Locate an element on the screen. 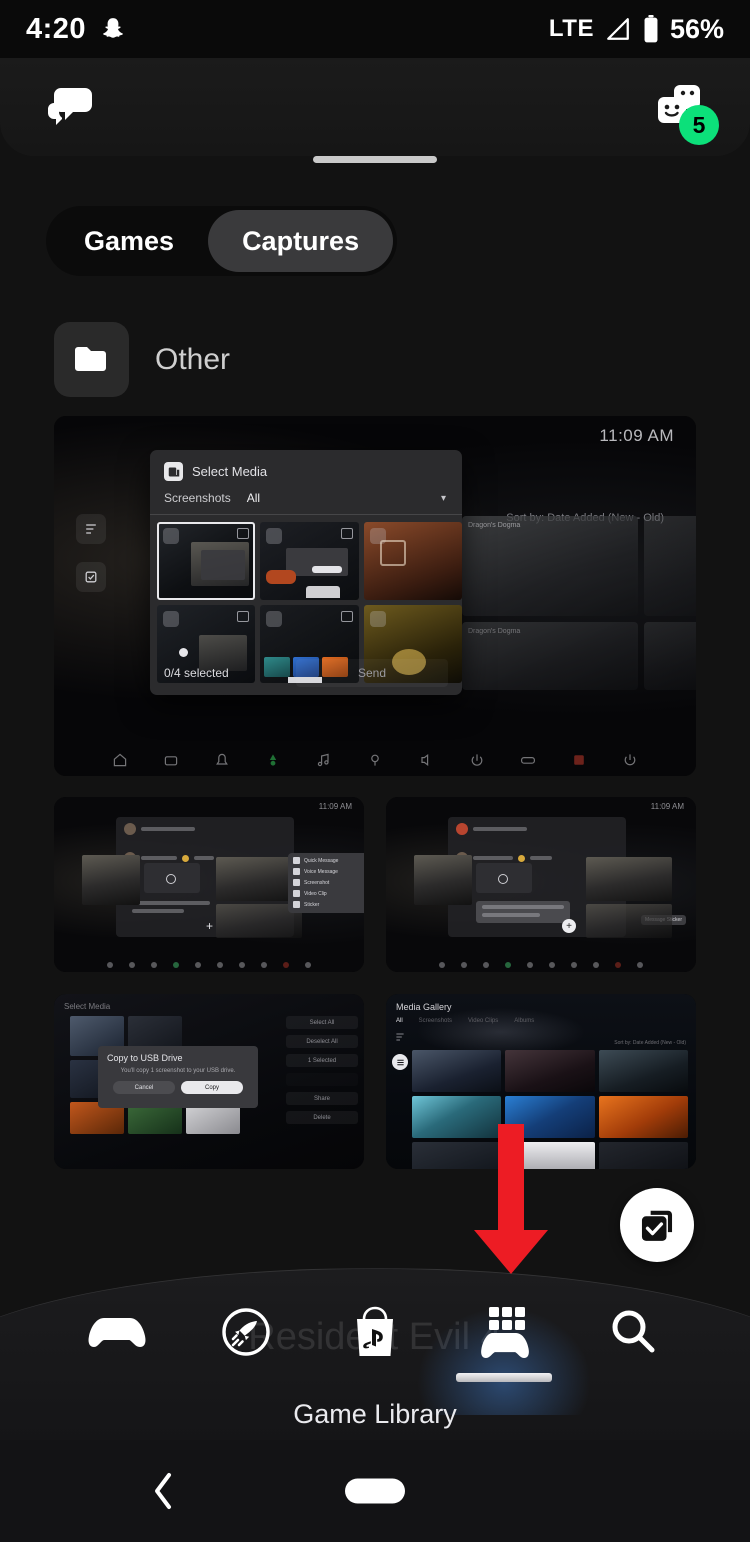 The width and height of the screenshot is (750, 1542). chat-button is located at coordinates (70, 107).